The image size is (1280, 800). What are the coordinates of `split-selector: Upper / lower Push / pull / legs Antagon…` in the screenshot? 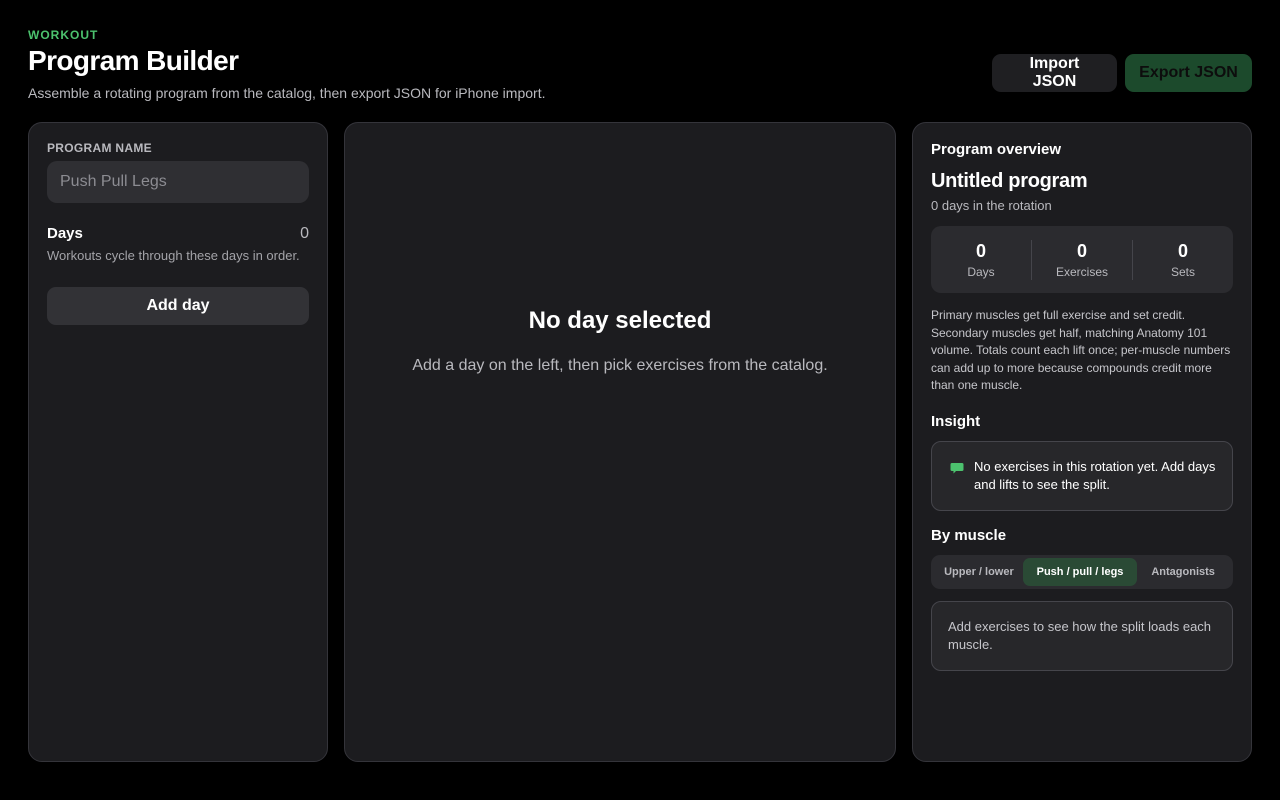 It's located at (1082, 571).